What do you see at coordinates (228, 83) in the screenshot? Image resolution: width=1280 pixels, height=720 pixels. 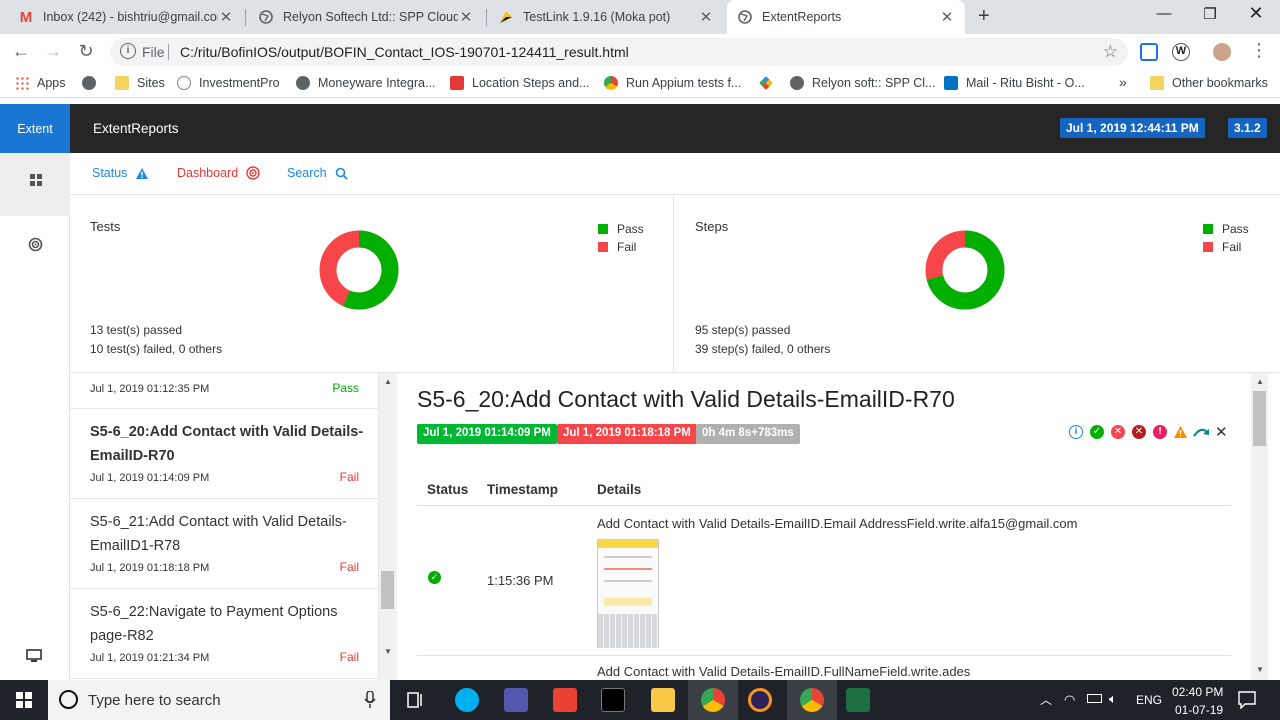 I see `bookmark-investmentpro: InvestmentPro` at bounding box center [228, 83].